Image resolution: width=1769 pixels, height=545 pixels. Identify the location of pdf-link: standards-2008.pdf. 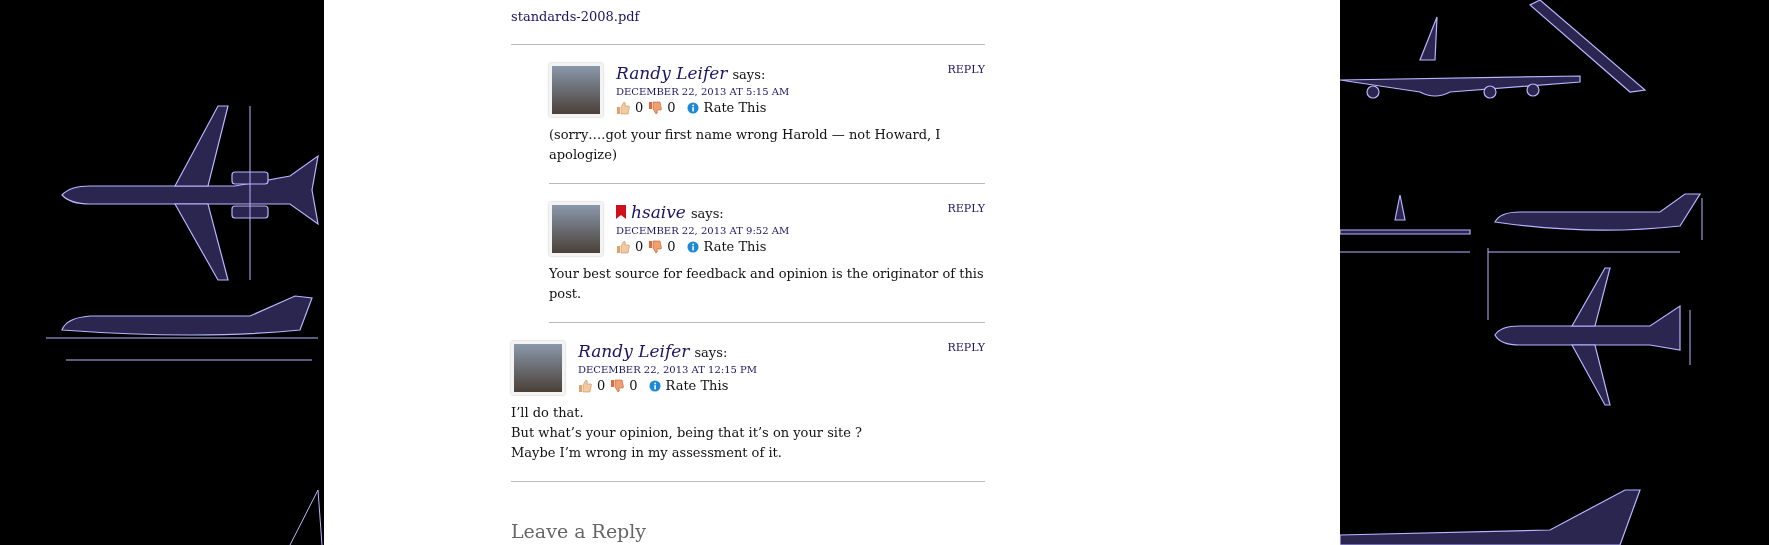
(575, 17).